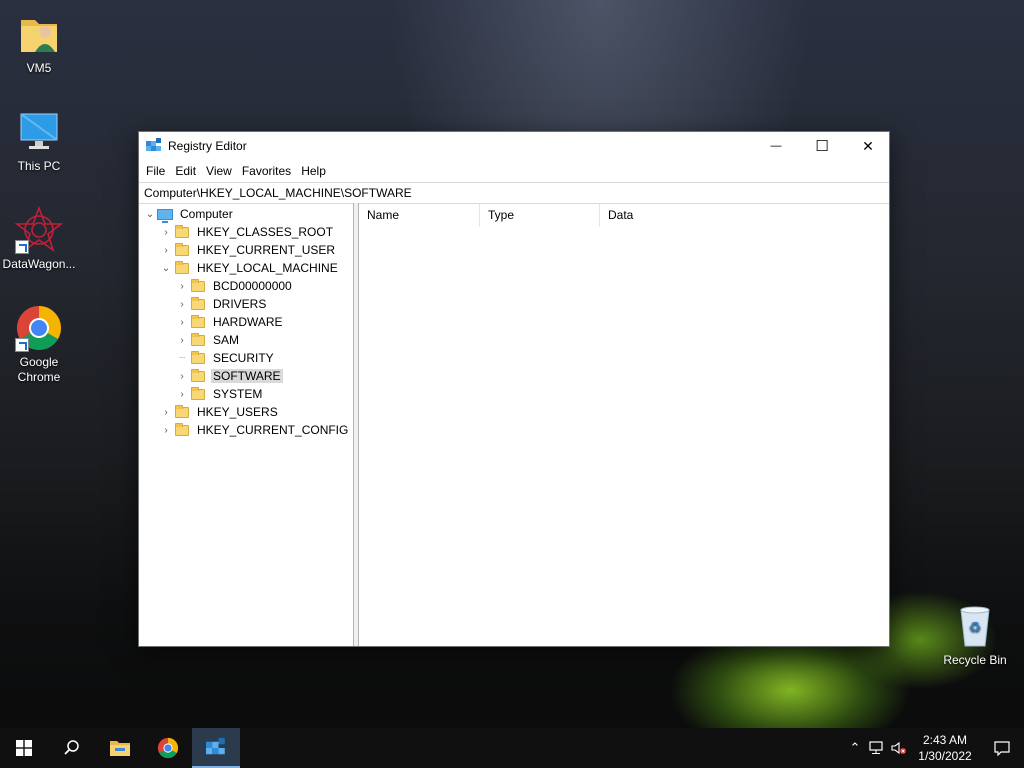 Image resolution: width=1024 pixels, height=768 pixels. I want to click on tree-item-label: SYSTEM, so click(238, 394).